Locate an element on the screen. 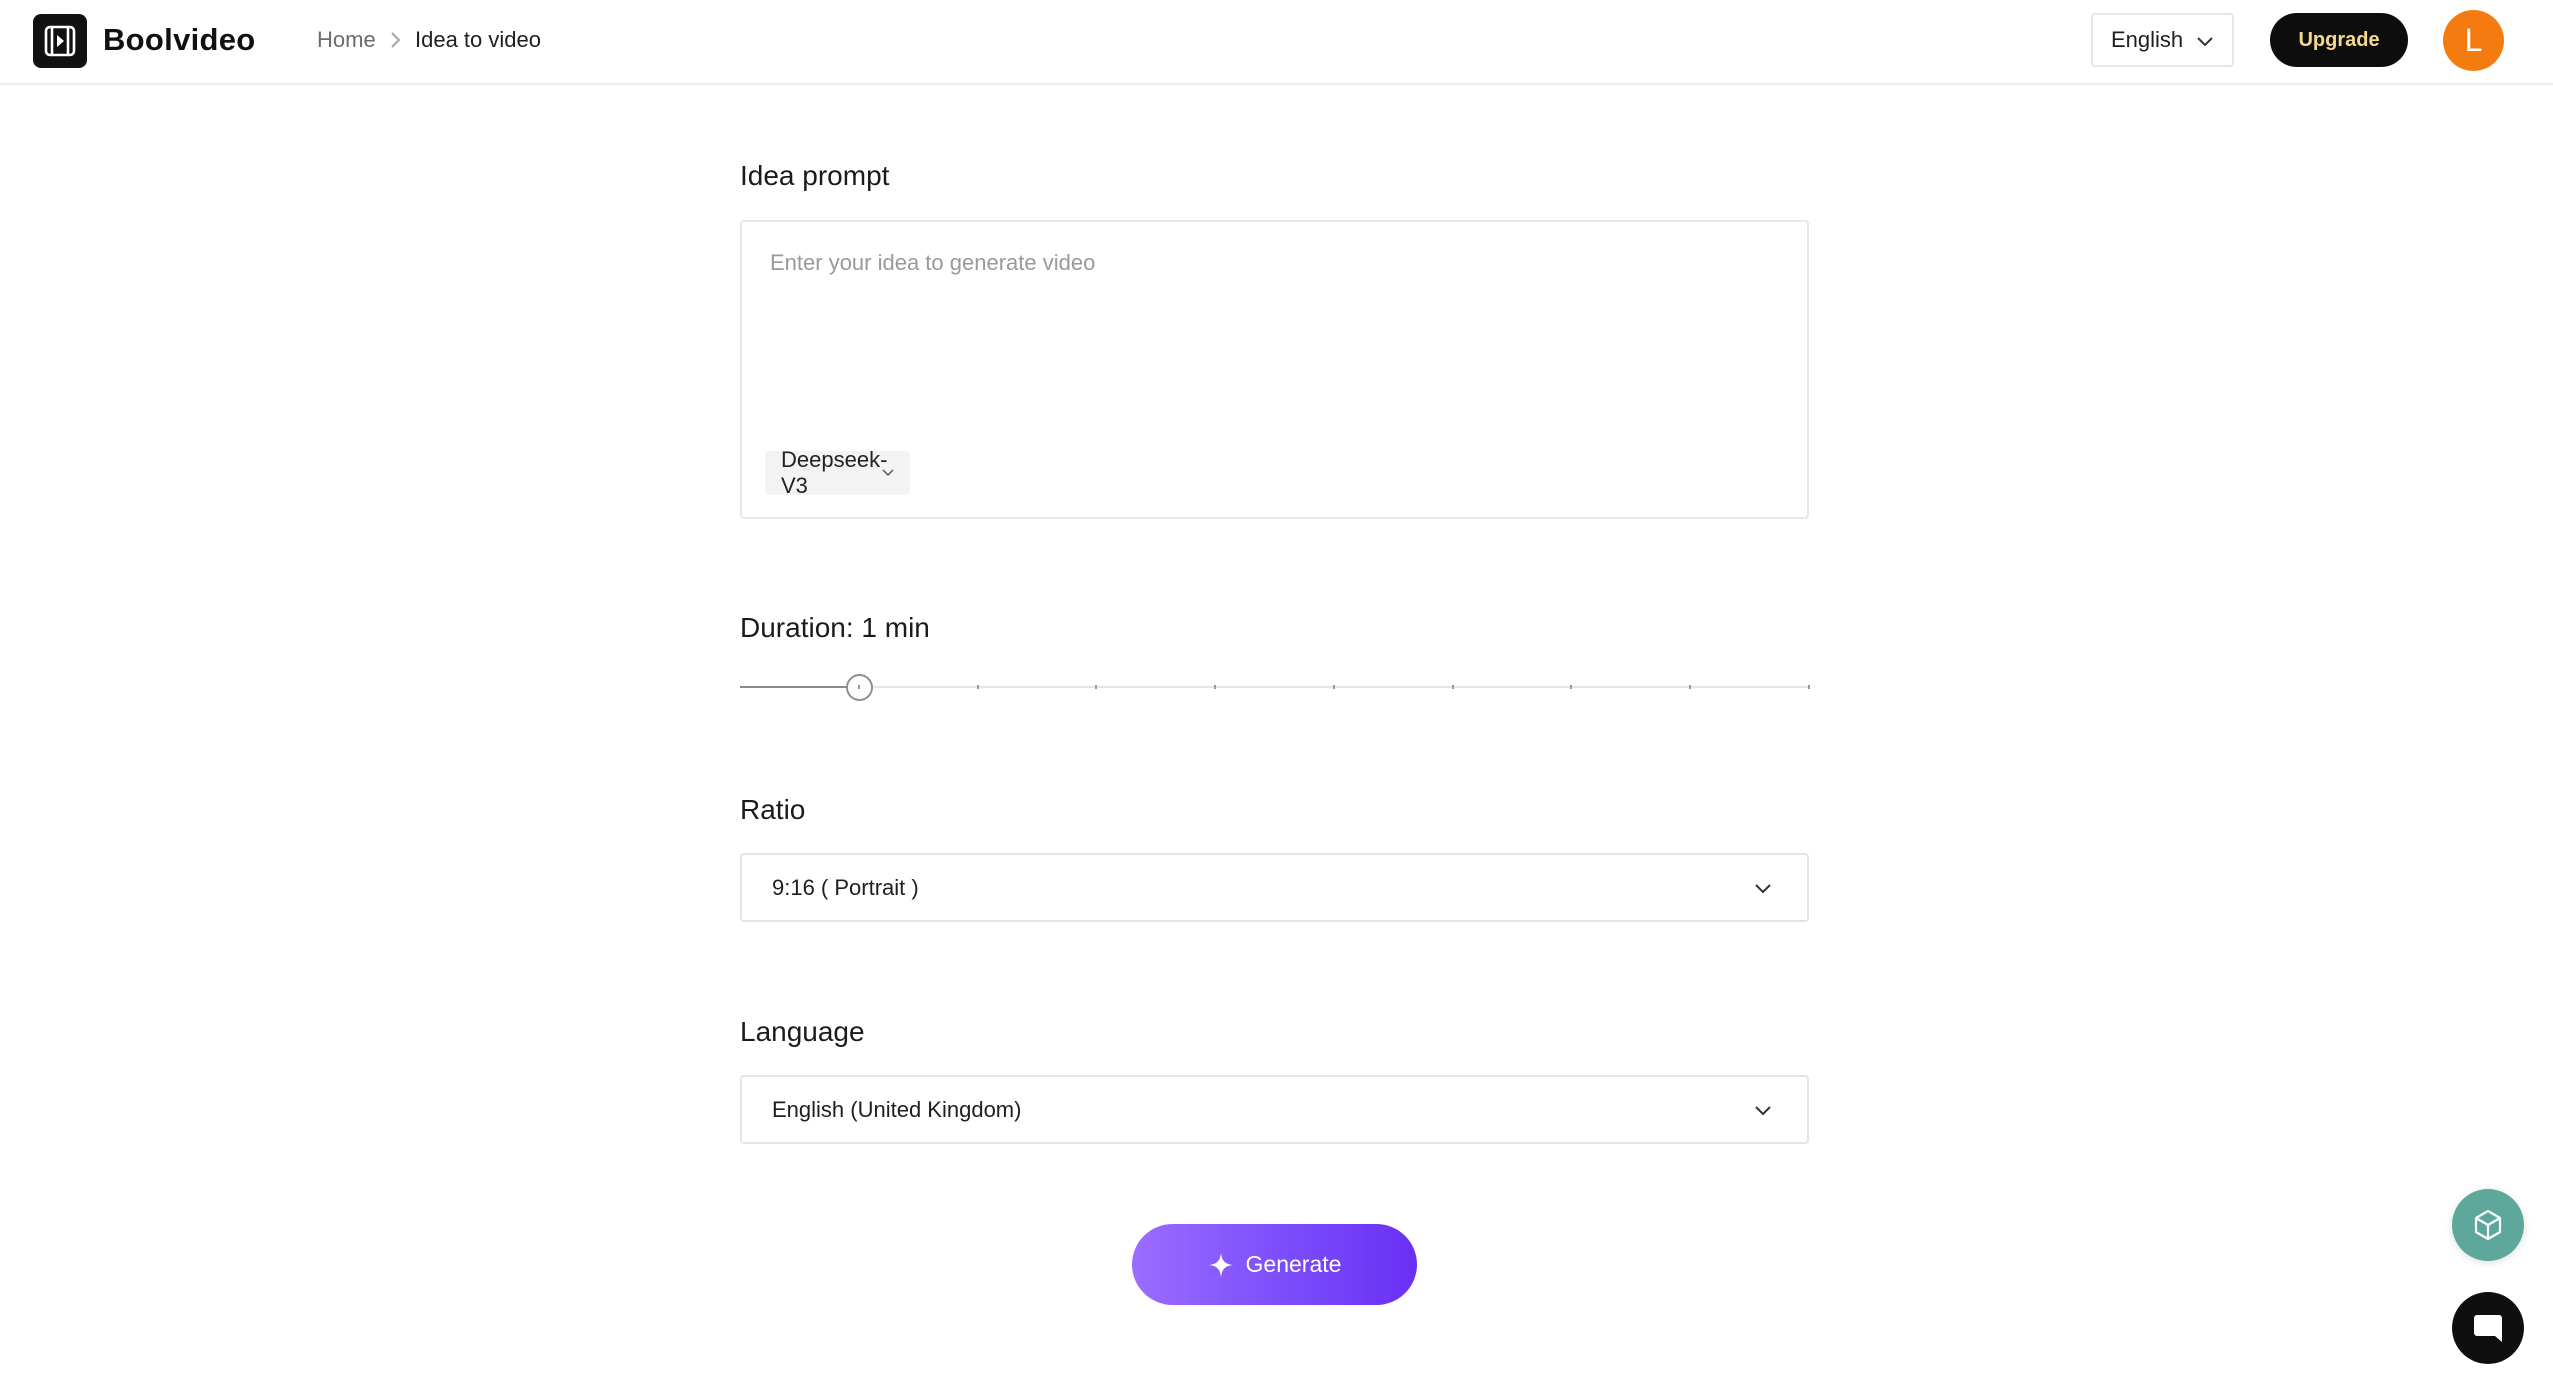  language-select-value: English is located at coordinates (2147, 39).